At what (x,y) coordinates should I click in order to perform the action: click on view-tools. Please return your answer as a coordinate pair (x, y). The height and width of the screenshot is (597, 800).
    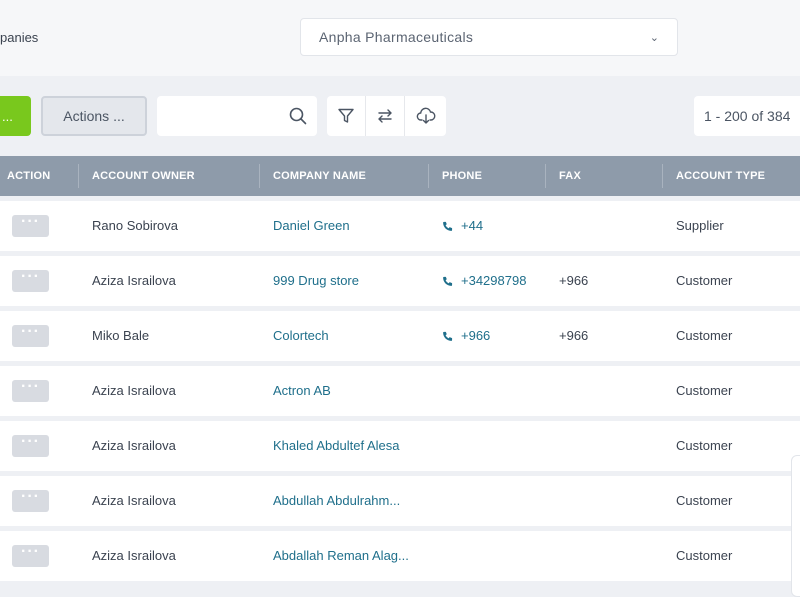
    Looking at the image, I should click on (386, 116).